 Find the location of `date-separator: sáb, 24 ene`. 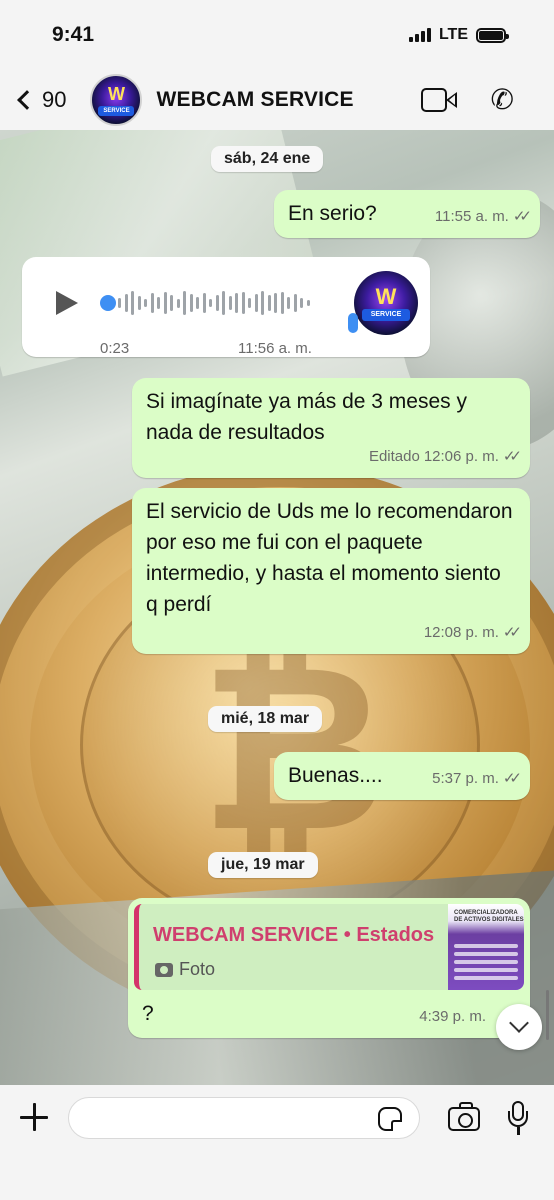

date-separator: sáb, 24 ene is located at coordinates (267, 159).